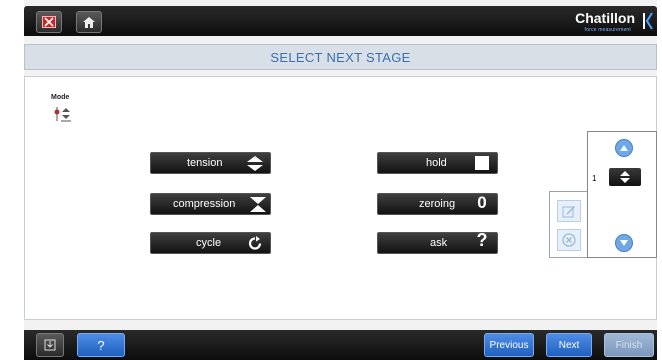 This screenshot has height=360, width=662. I want to click on compression-button: compression, so click(210, 204).